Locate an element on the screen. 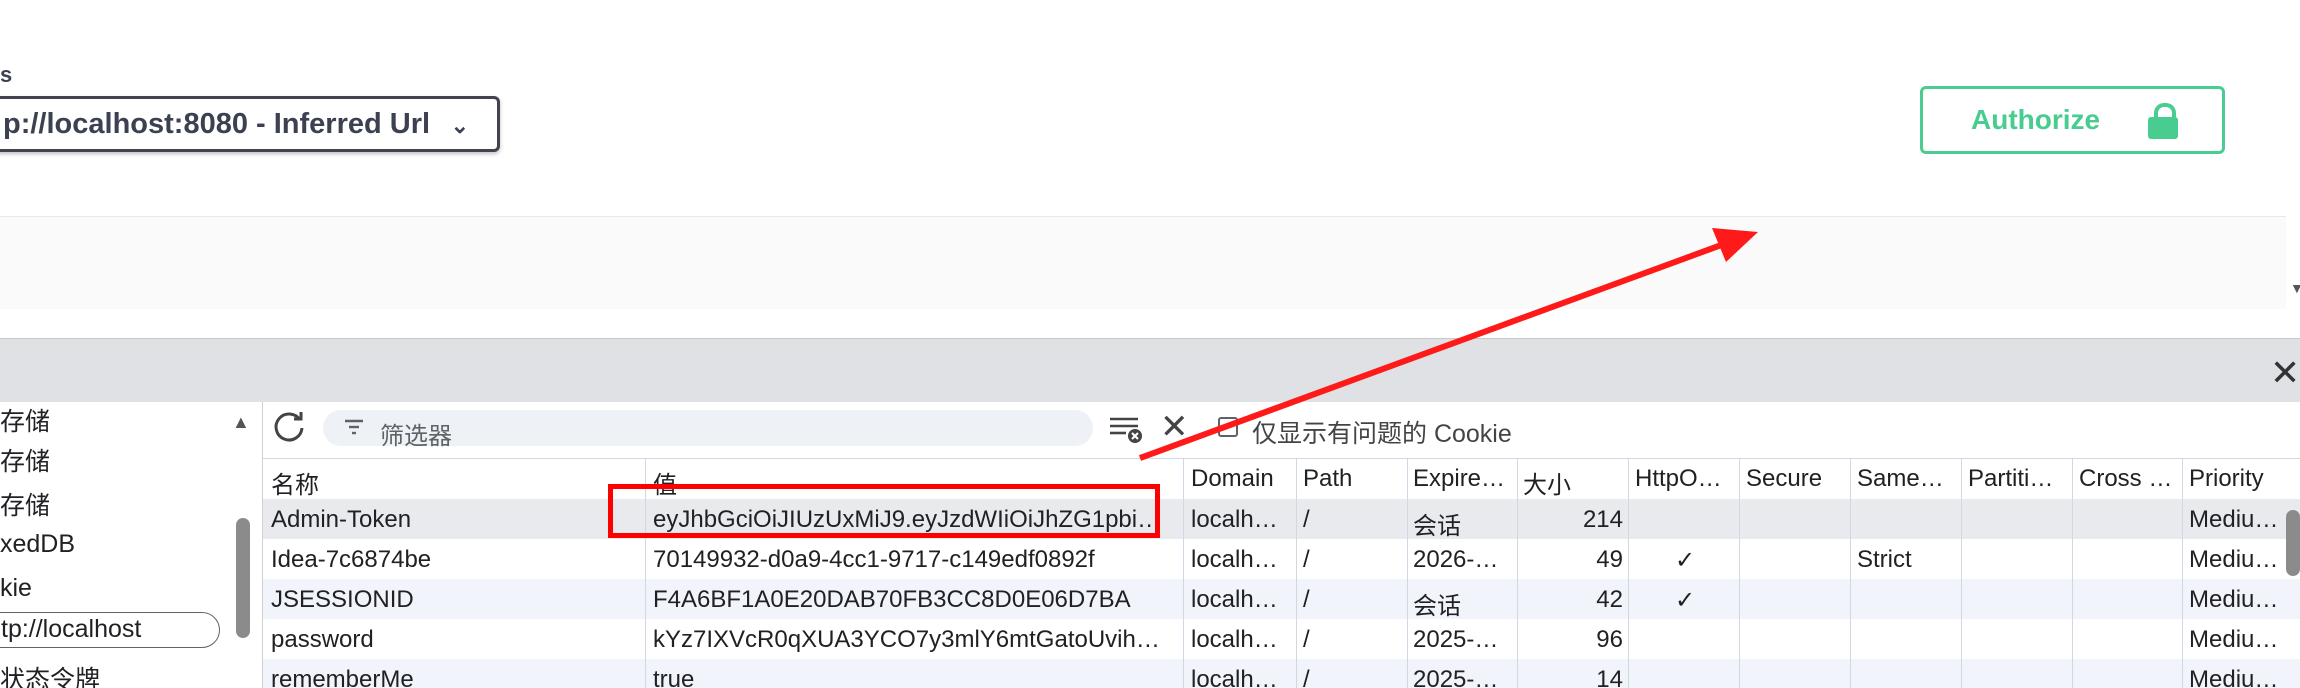 The width and height of the screenshot is (2300, 688). sidebar-scroll-up-icon: ▲ is located at coordinates (241, 422).